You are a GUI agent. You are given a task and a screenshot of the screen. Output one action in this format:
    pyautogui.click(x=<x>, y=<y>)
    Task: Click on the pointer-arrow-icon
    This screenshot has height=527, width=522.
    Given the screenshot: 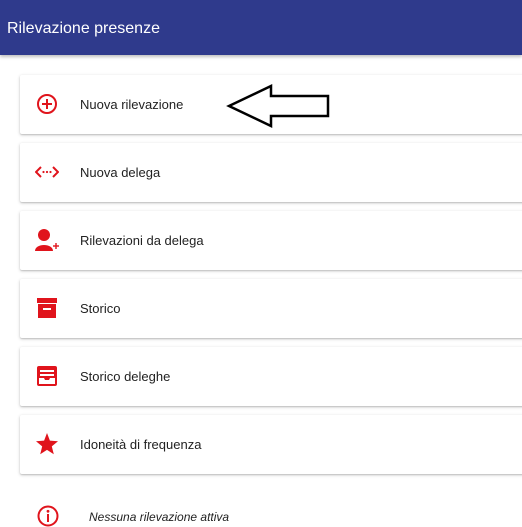 What is the action you would take?
    pyautogui.click(x=278, y=106)
    